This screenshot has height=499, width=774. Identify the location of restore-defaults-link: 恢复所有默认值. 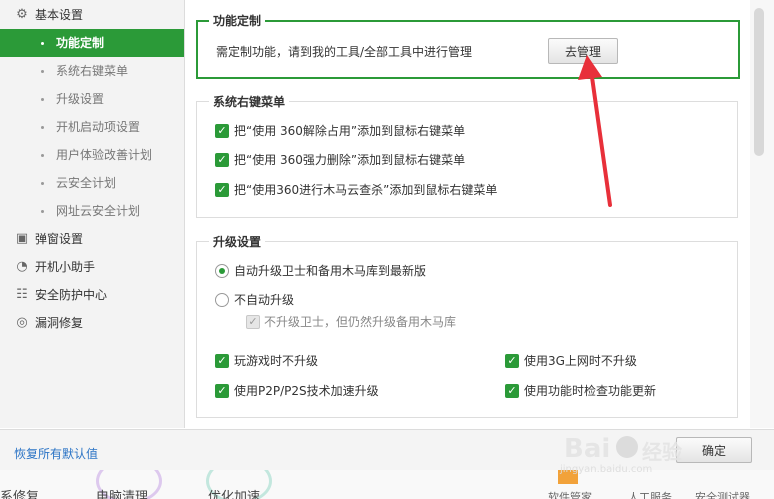
(56, 453).